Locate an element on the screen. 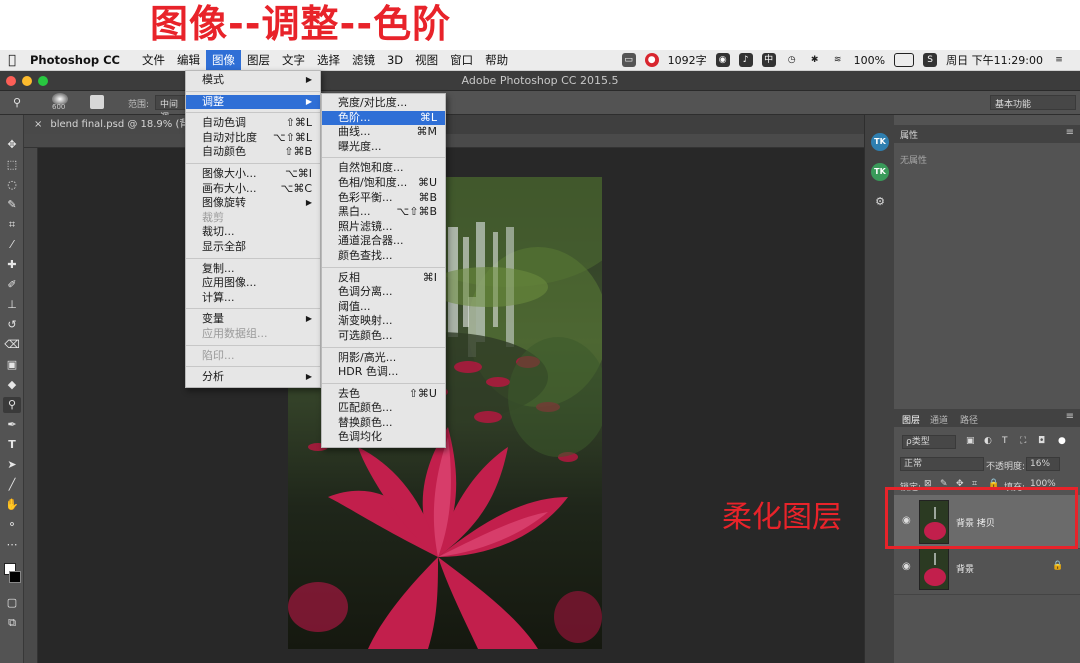  properties-tab: 属性 is located at coordinates (909, 134).